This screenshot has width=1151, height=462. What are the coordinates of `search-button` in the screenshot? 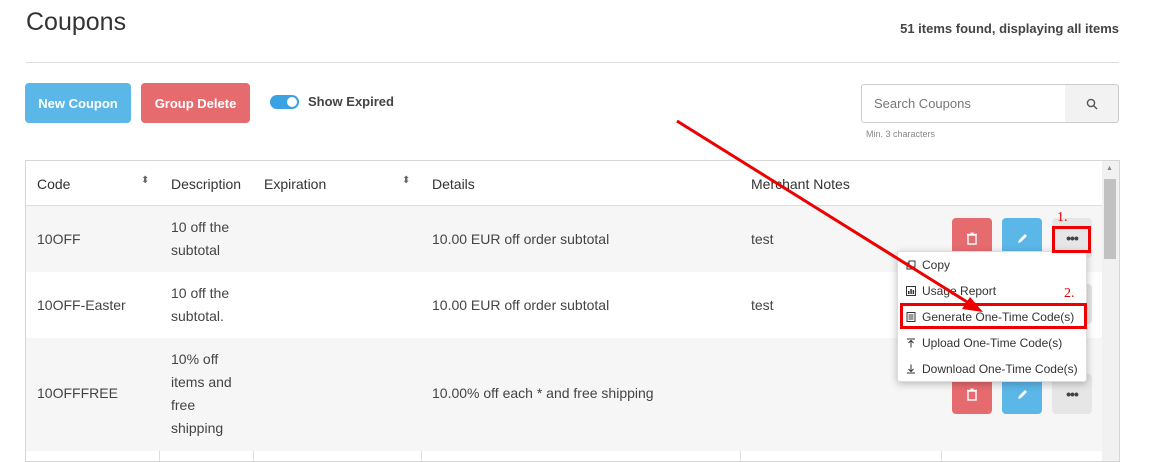 It's located at (1092, 103).